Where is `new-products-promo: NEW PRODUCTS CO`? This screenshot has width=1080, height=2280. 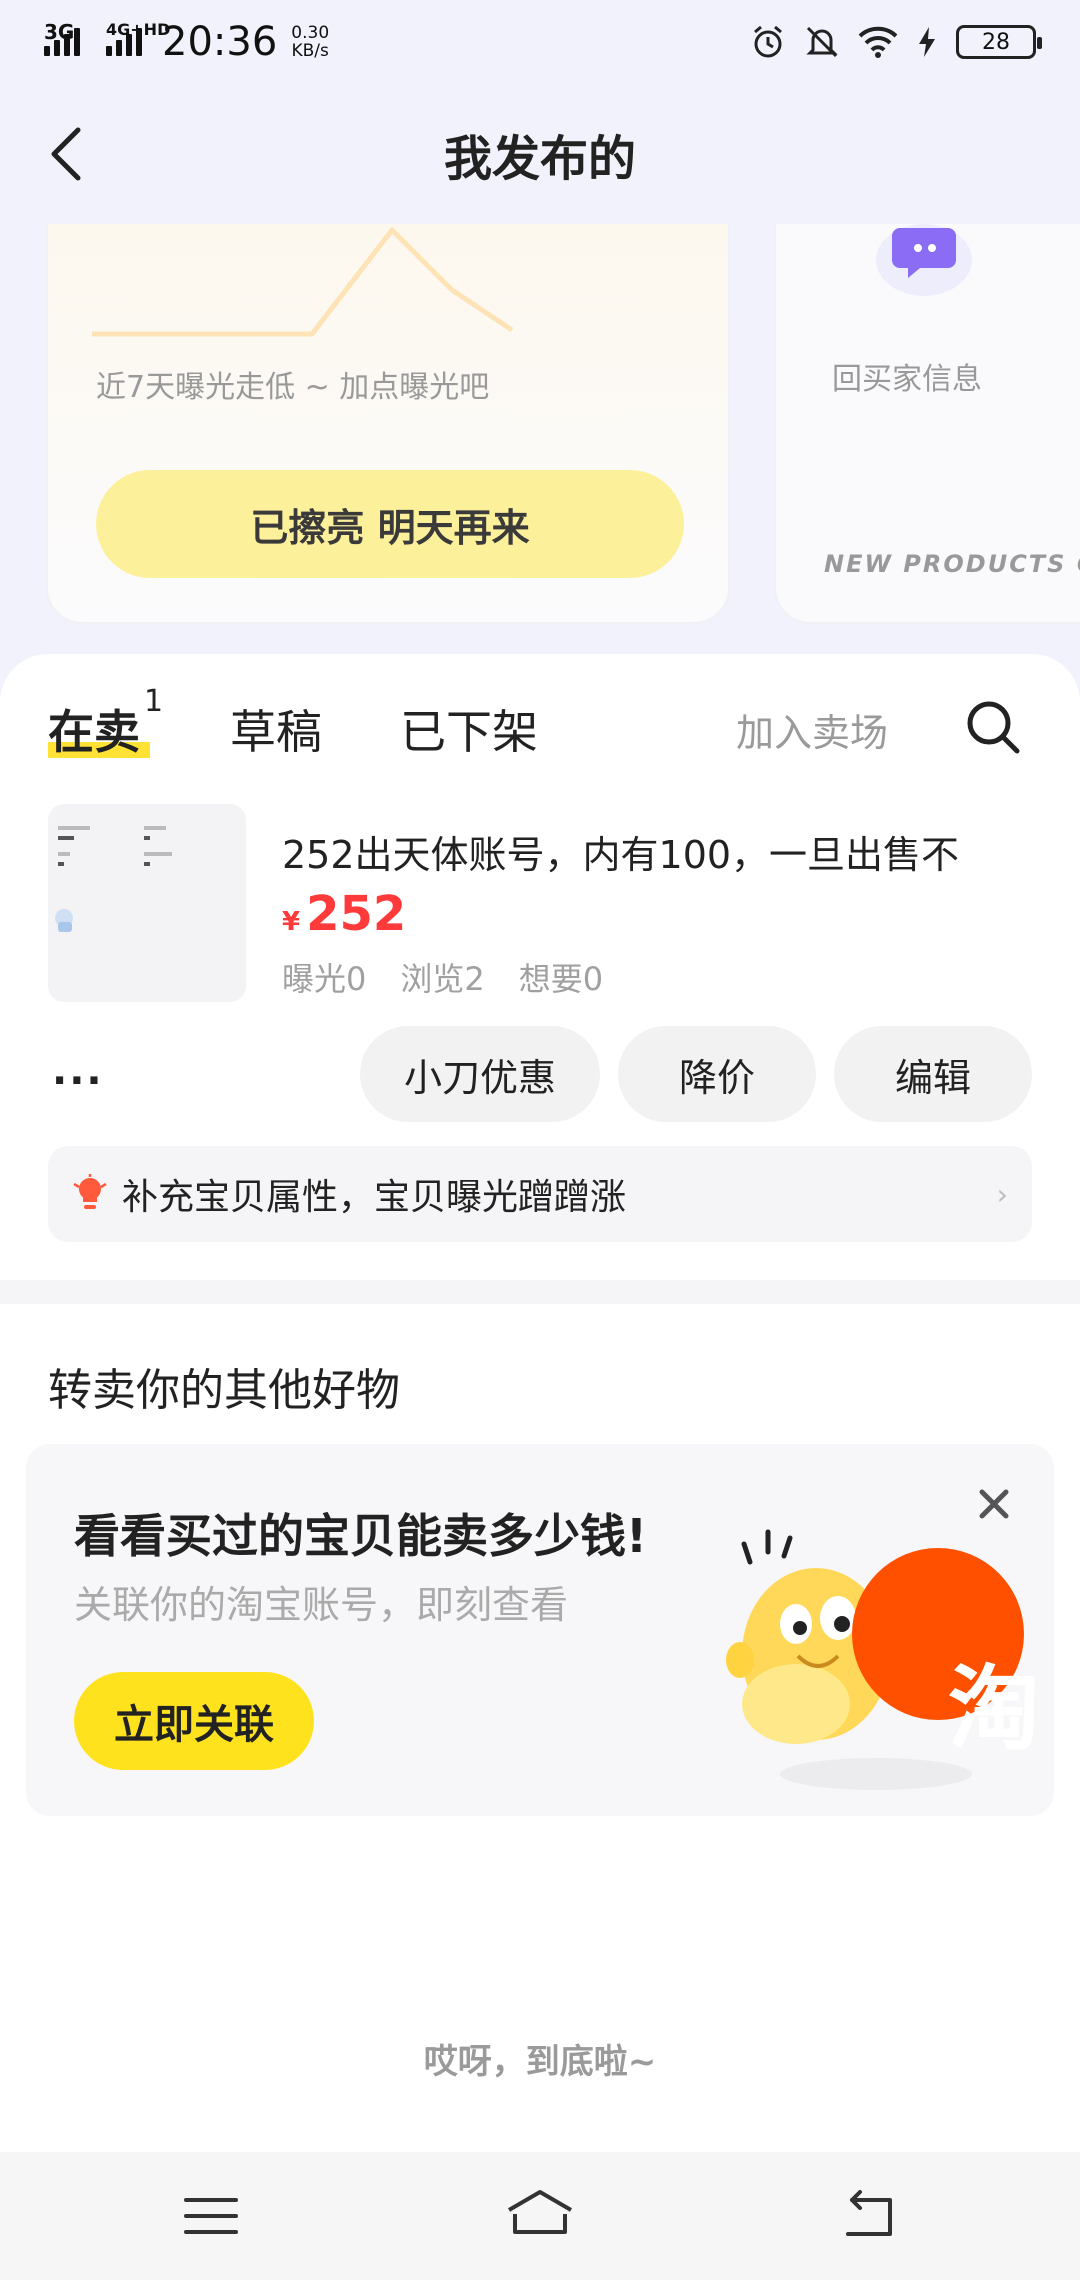 new-products-promo: NEW PRODUCTS CO is located at coordinates (952, 564).